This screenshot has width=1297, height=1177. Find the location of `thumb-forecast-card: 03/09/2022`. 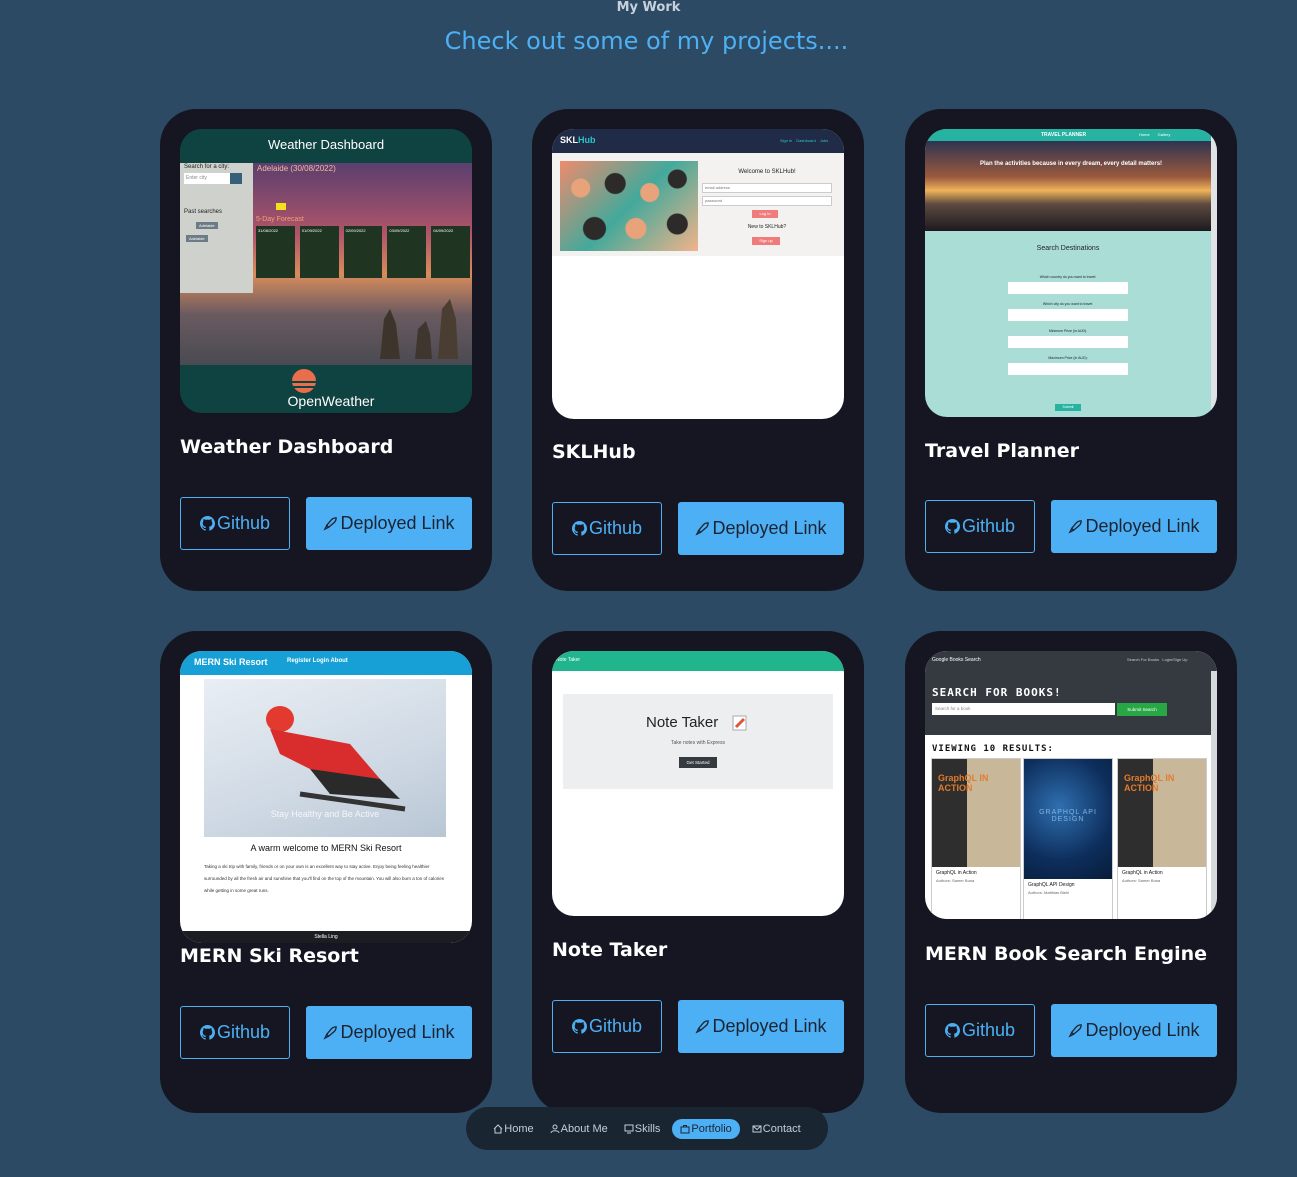

thumb-forecast-card: 03/09/2022 is located at coordinates (407, 252).